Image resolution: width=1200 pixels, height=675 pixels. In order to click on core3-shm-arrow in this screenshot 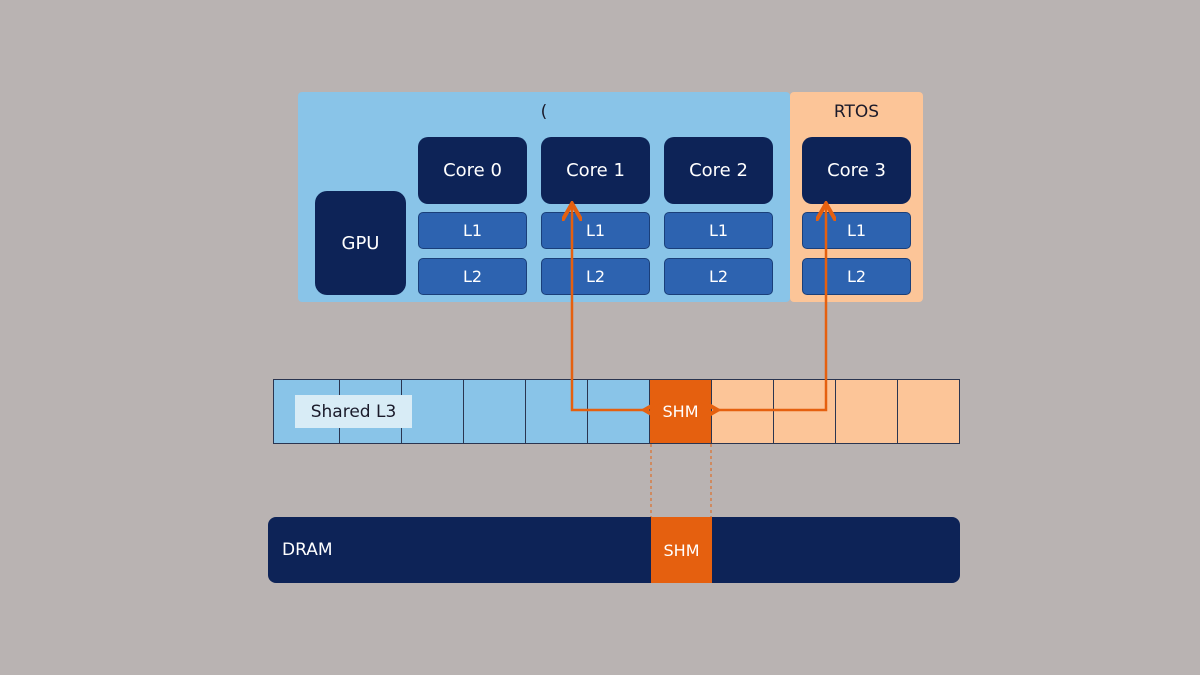, I will do `click(770, 308)`.